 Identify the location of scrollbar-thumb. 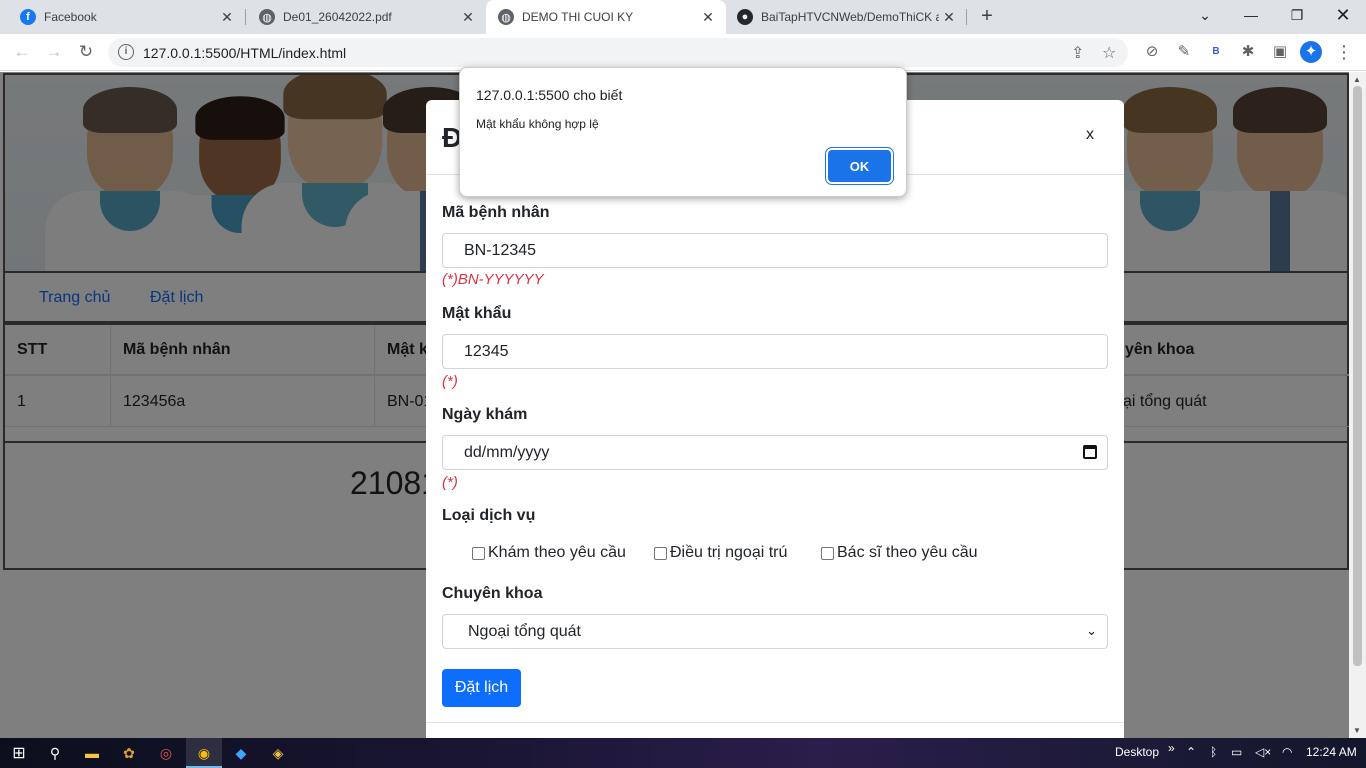
(1357, 376).